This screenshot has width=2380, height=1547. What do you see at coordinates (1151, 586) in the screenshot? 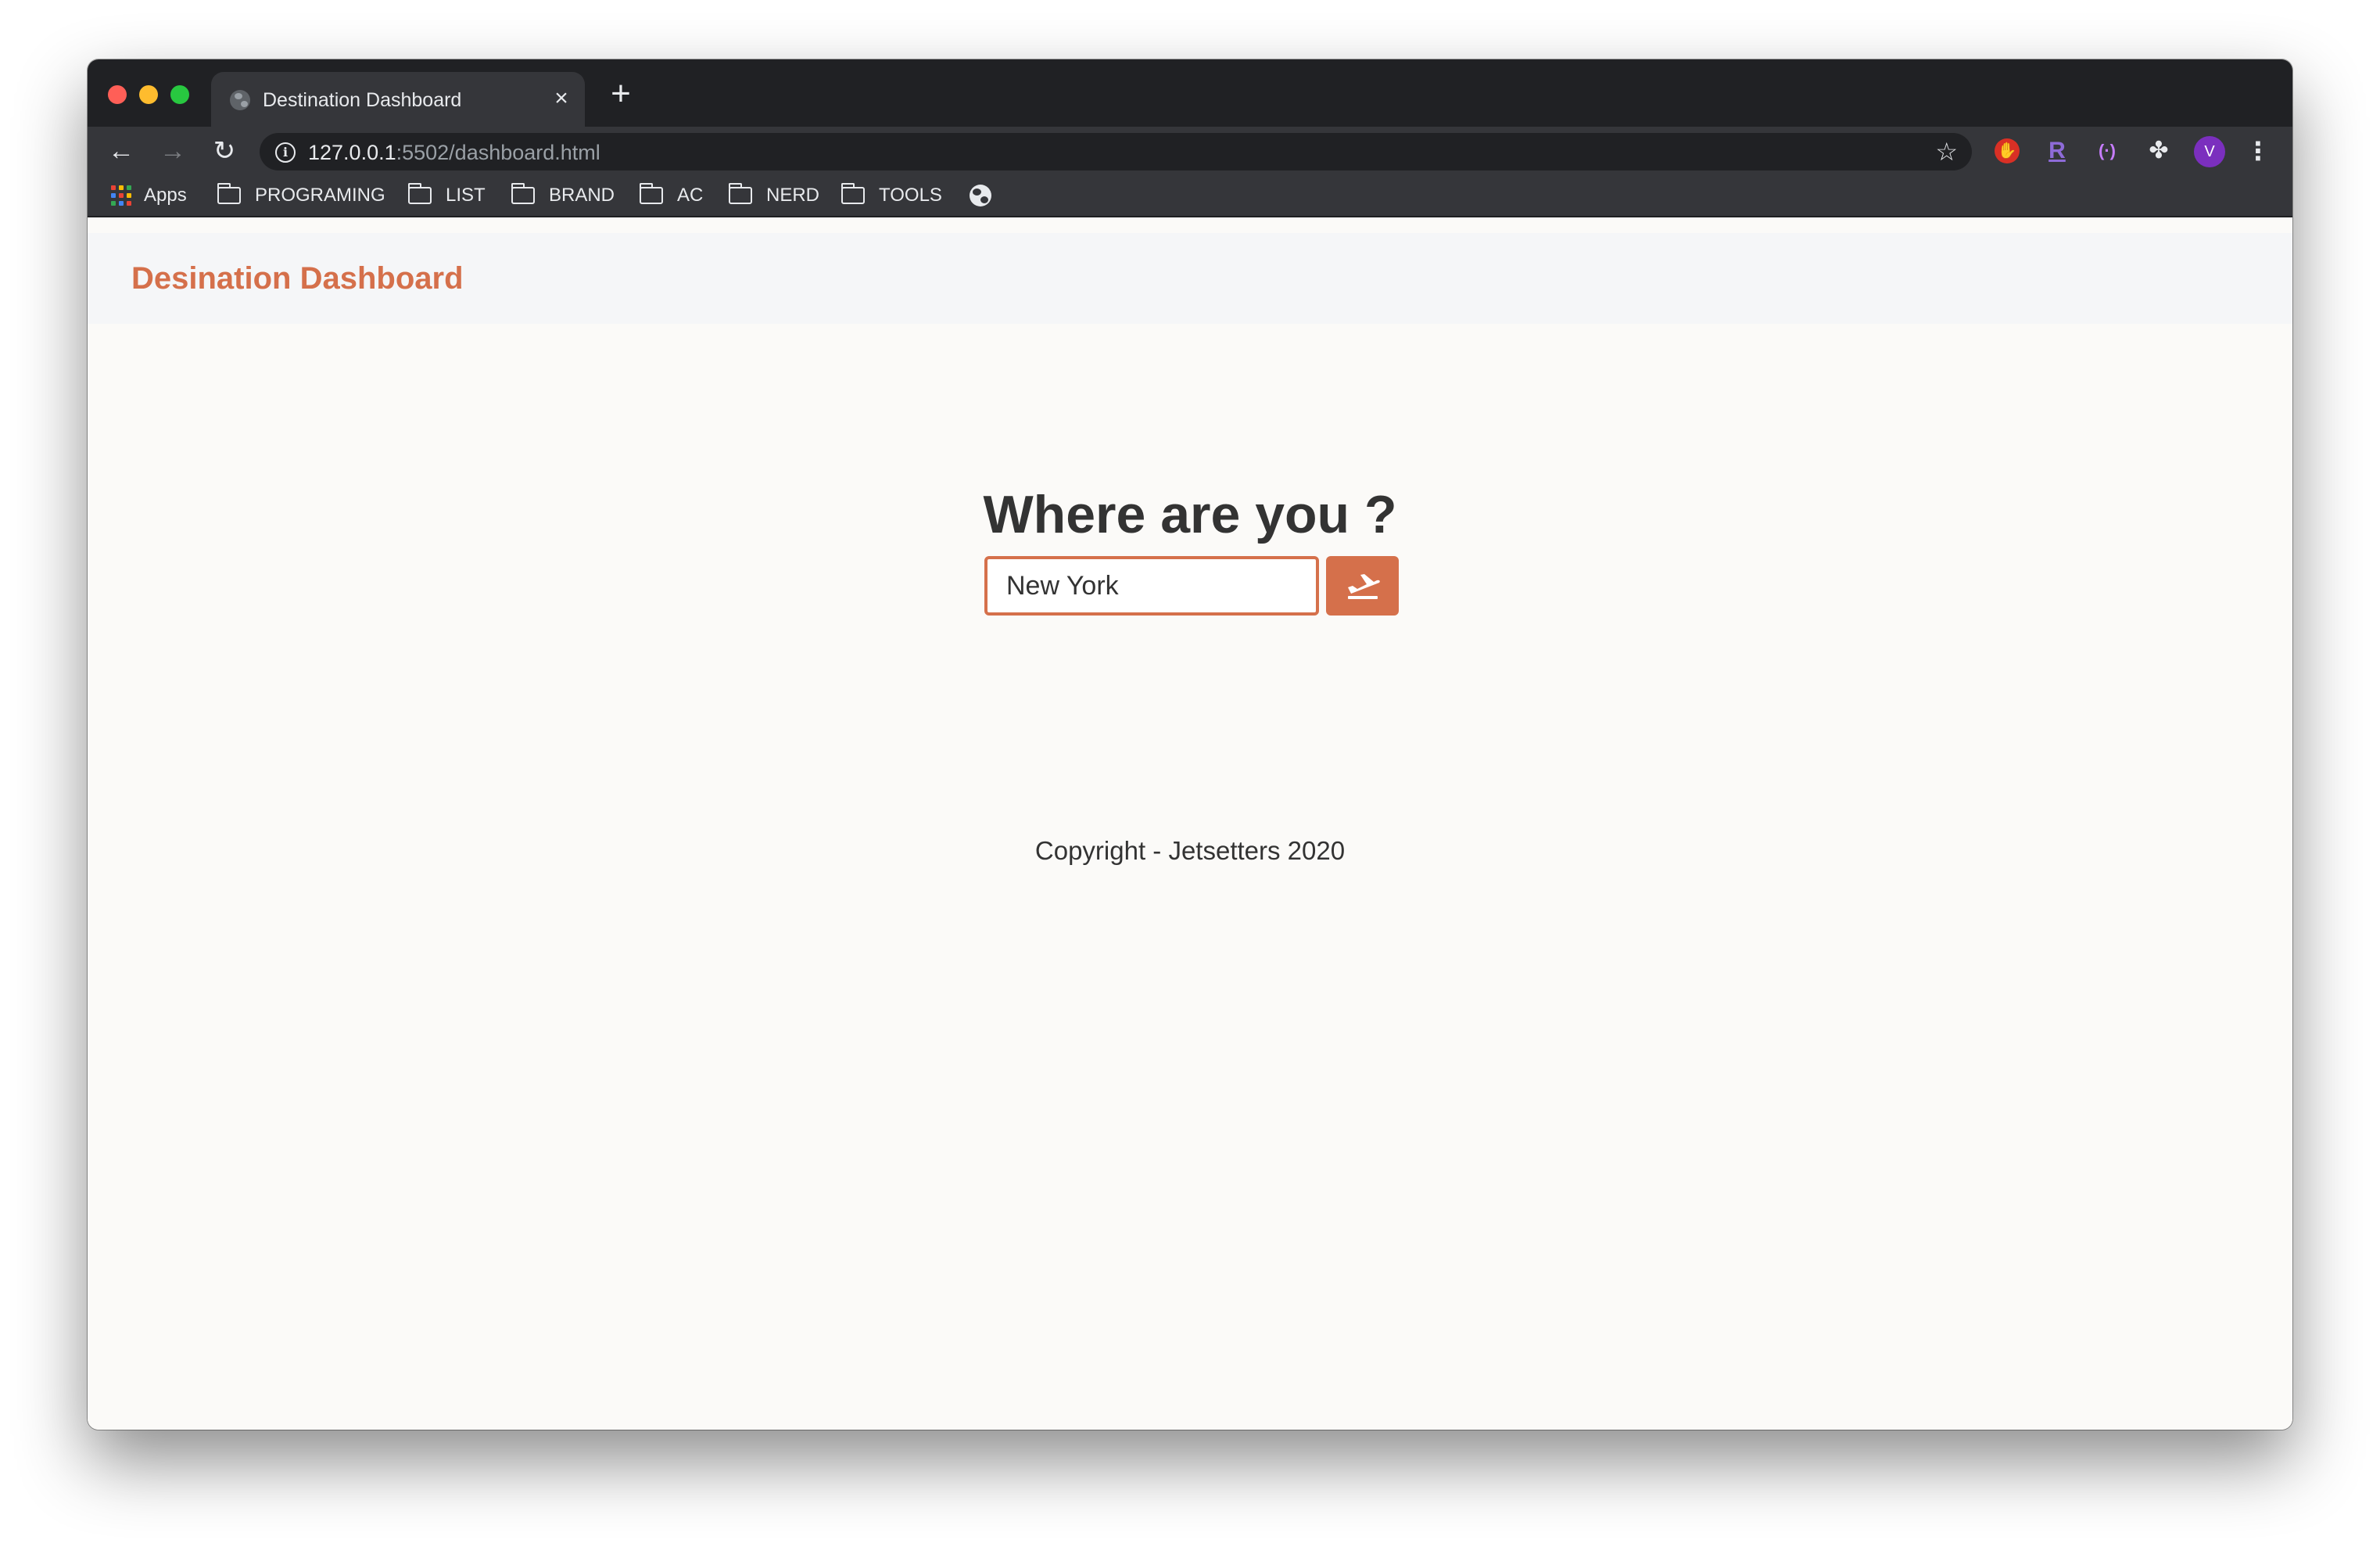
I see `location-input` at bounding box center [1151, 586].